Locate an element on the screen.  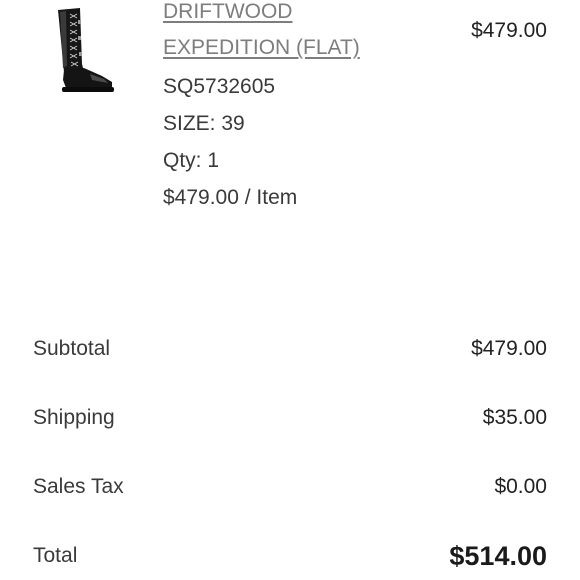
shipping-label: Shipping is located at coordinates (74, 417).